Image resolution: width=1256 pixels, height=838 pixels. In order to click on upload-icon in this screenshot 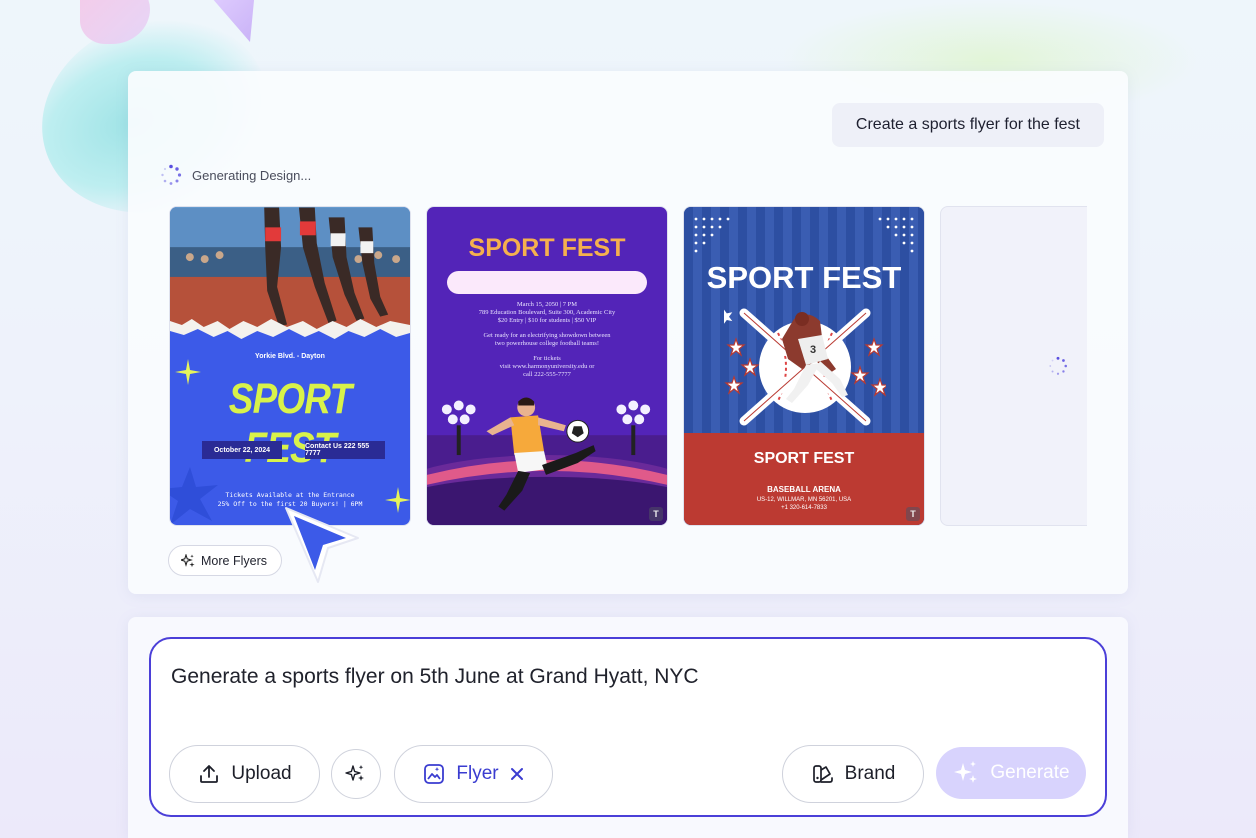, I will do `click(209, 774)`.